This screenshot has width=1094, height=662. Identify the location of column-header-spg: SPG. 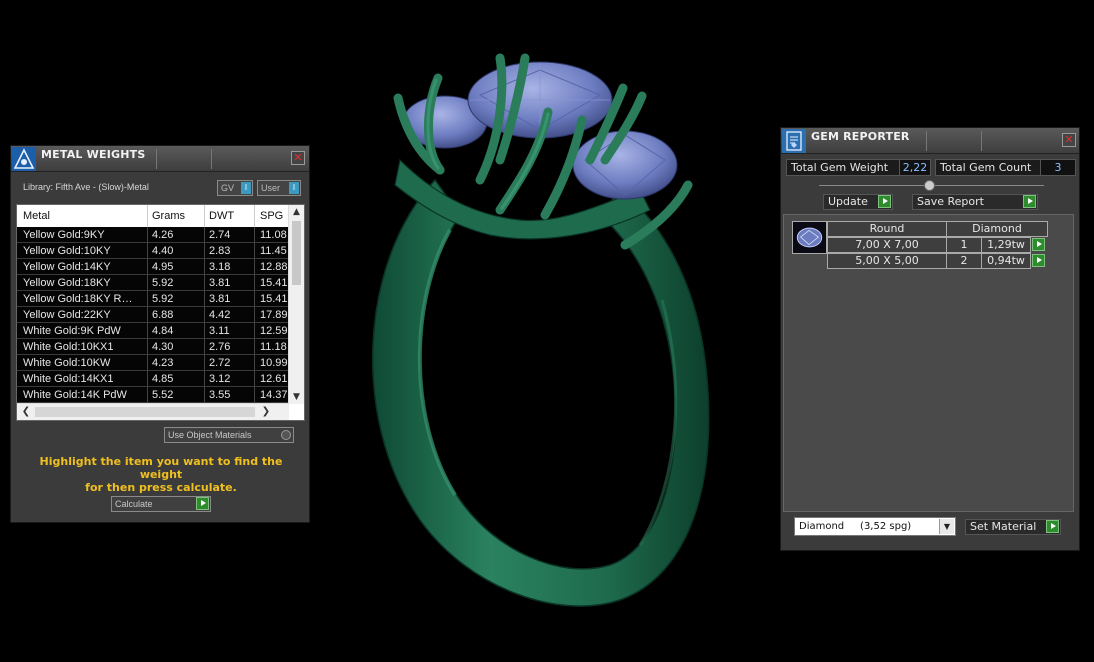
(271, 216).